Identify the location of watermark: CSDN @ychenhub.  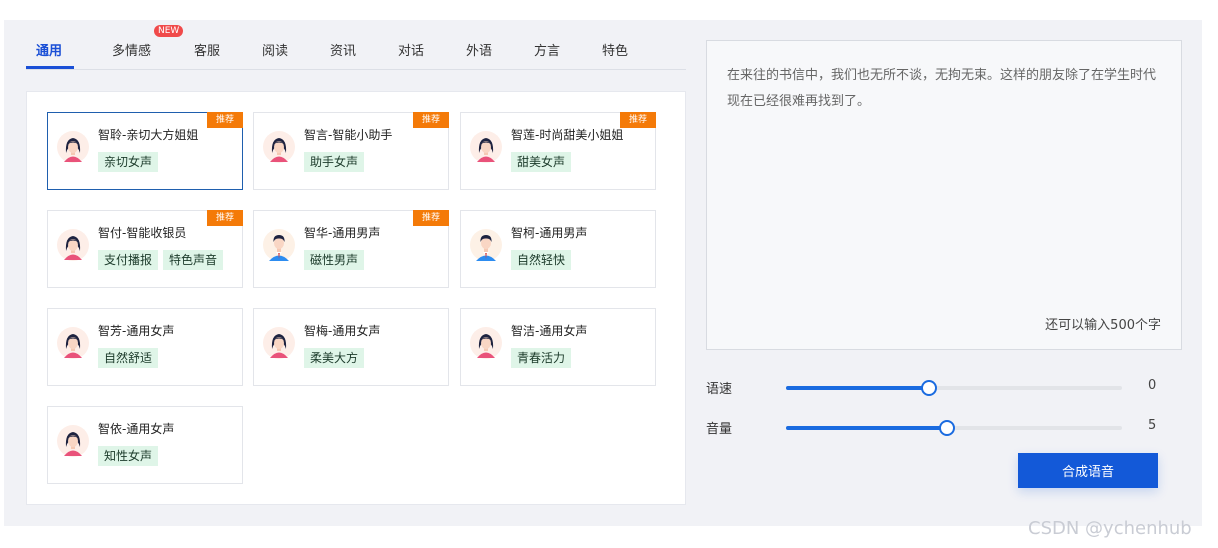
(1110, 528).